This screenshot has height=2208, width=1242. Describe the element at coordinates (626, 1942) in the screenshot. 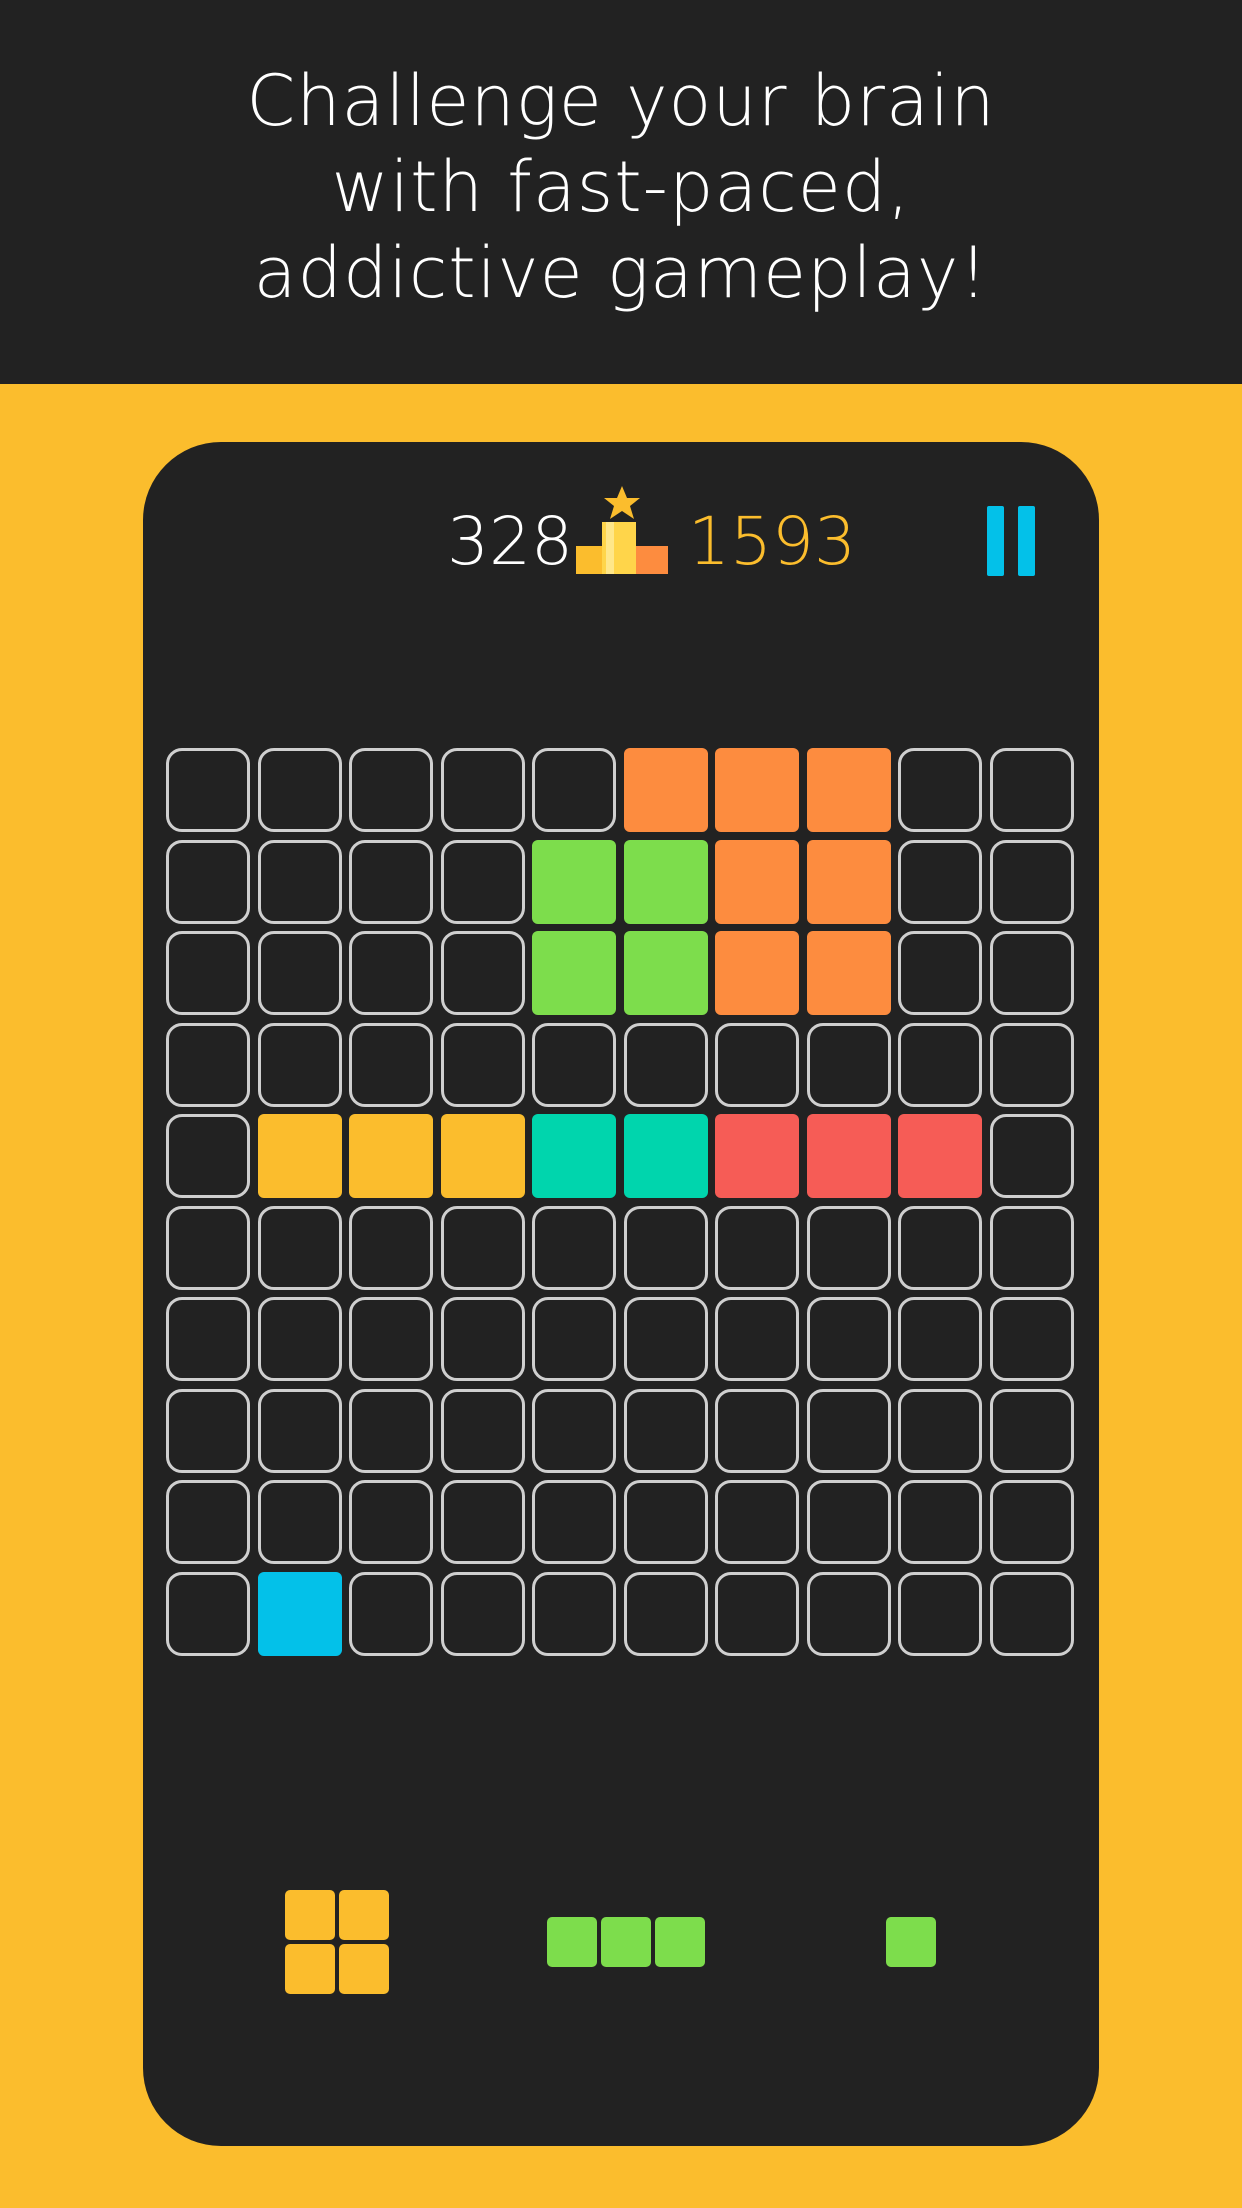

I see `tray-piece-line-1x3` at that location.